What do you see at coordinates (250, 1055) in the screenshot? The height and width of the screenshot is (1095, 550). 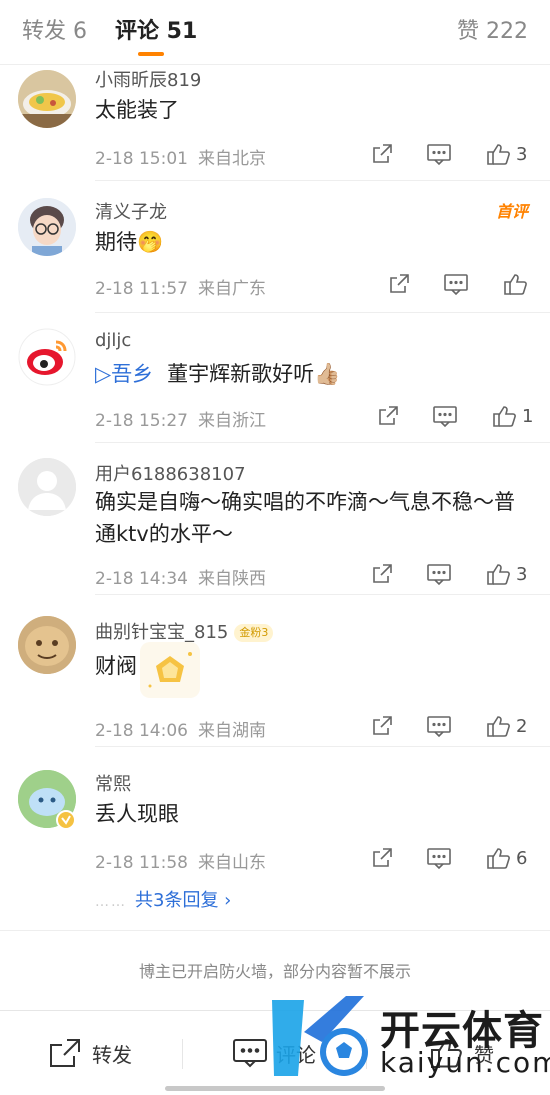 I see `comment-icon` at bounding box center [250, 1055].